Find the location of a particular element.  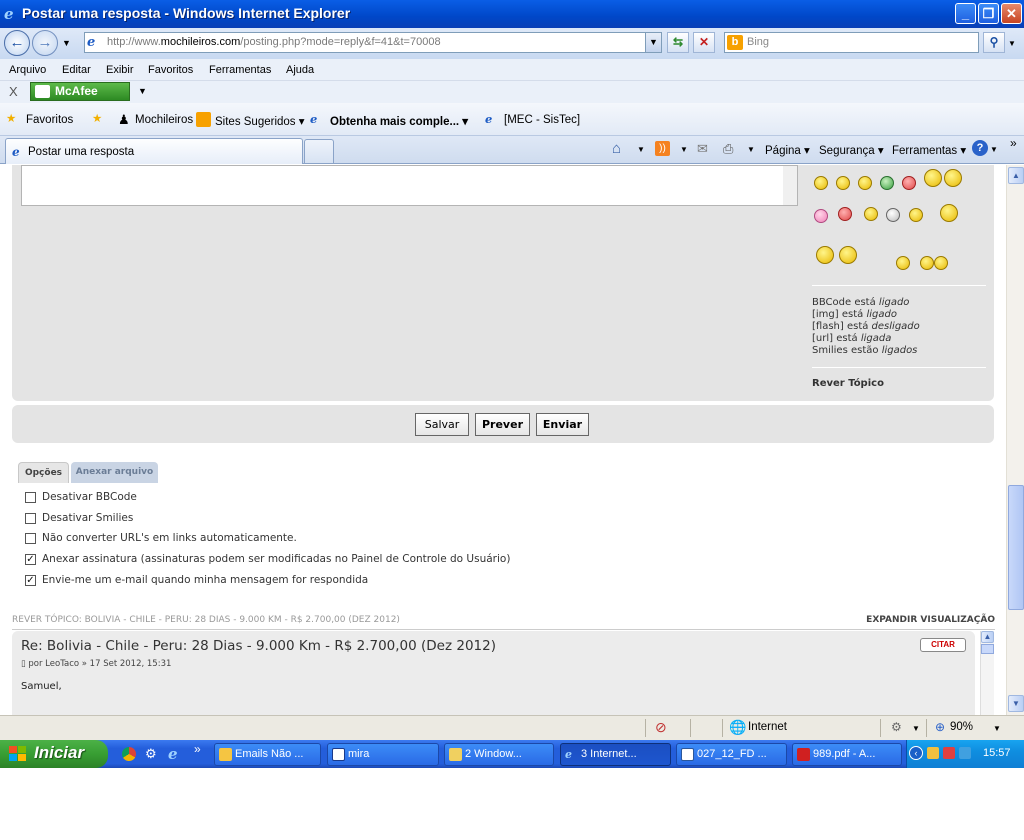

mcafee-button: McAfee is located at coordinates (80, 91).